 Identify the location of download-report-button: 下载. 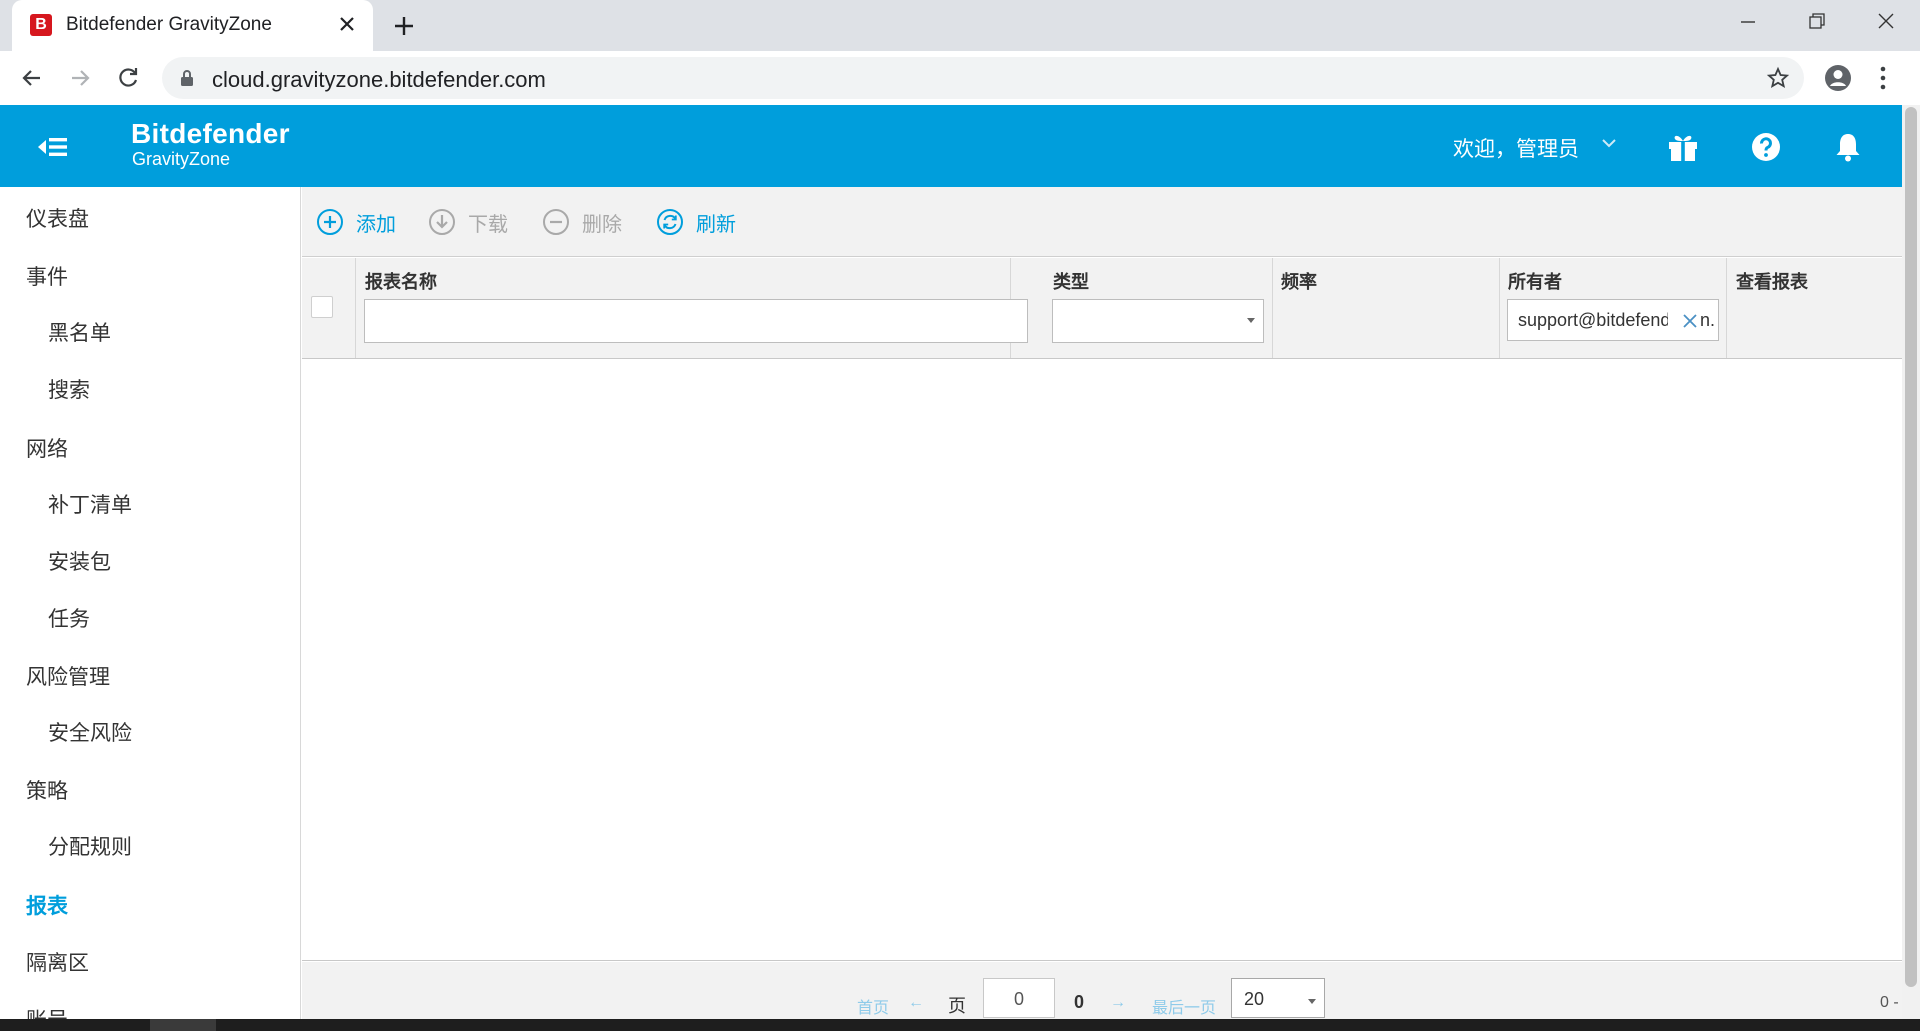
(468, 222).